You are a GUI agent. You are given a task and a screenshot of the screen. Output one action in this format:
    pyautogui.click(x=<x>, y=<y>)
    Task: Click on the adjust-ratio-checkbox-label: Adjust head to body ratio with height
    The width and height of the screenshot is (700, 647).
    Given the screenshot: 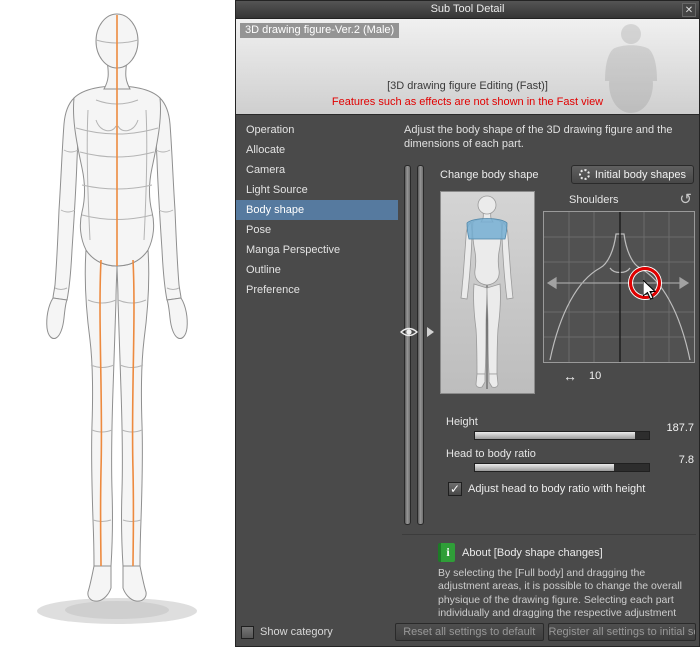 What is the action you would take?
    pyautogui.click(x=557, y=489)
    